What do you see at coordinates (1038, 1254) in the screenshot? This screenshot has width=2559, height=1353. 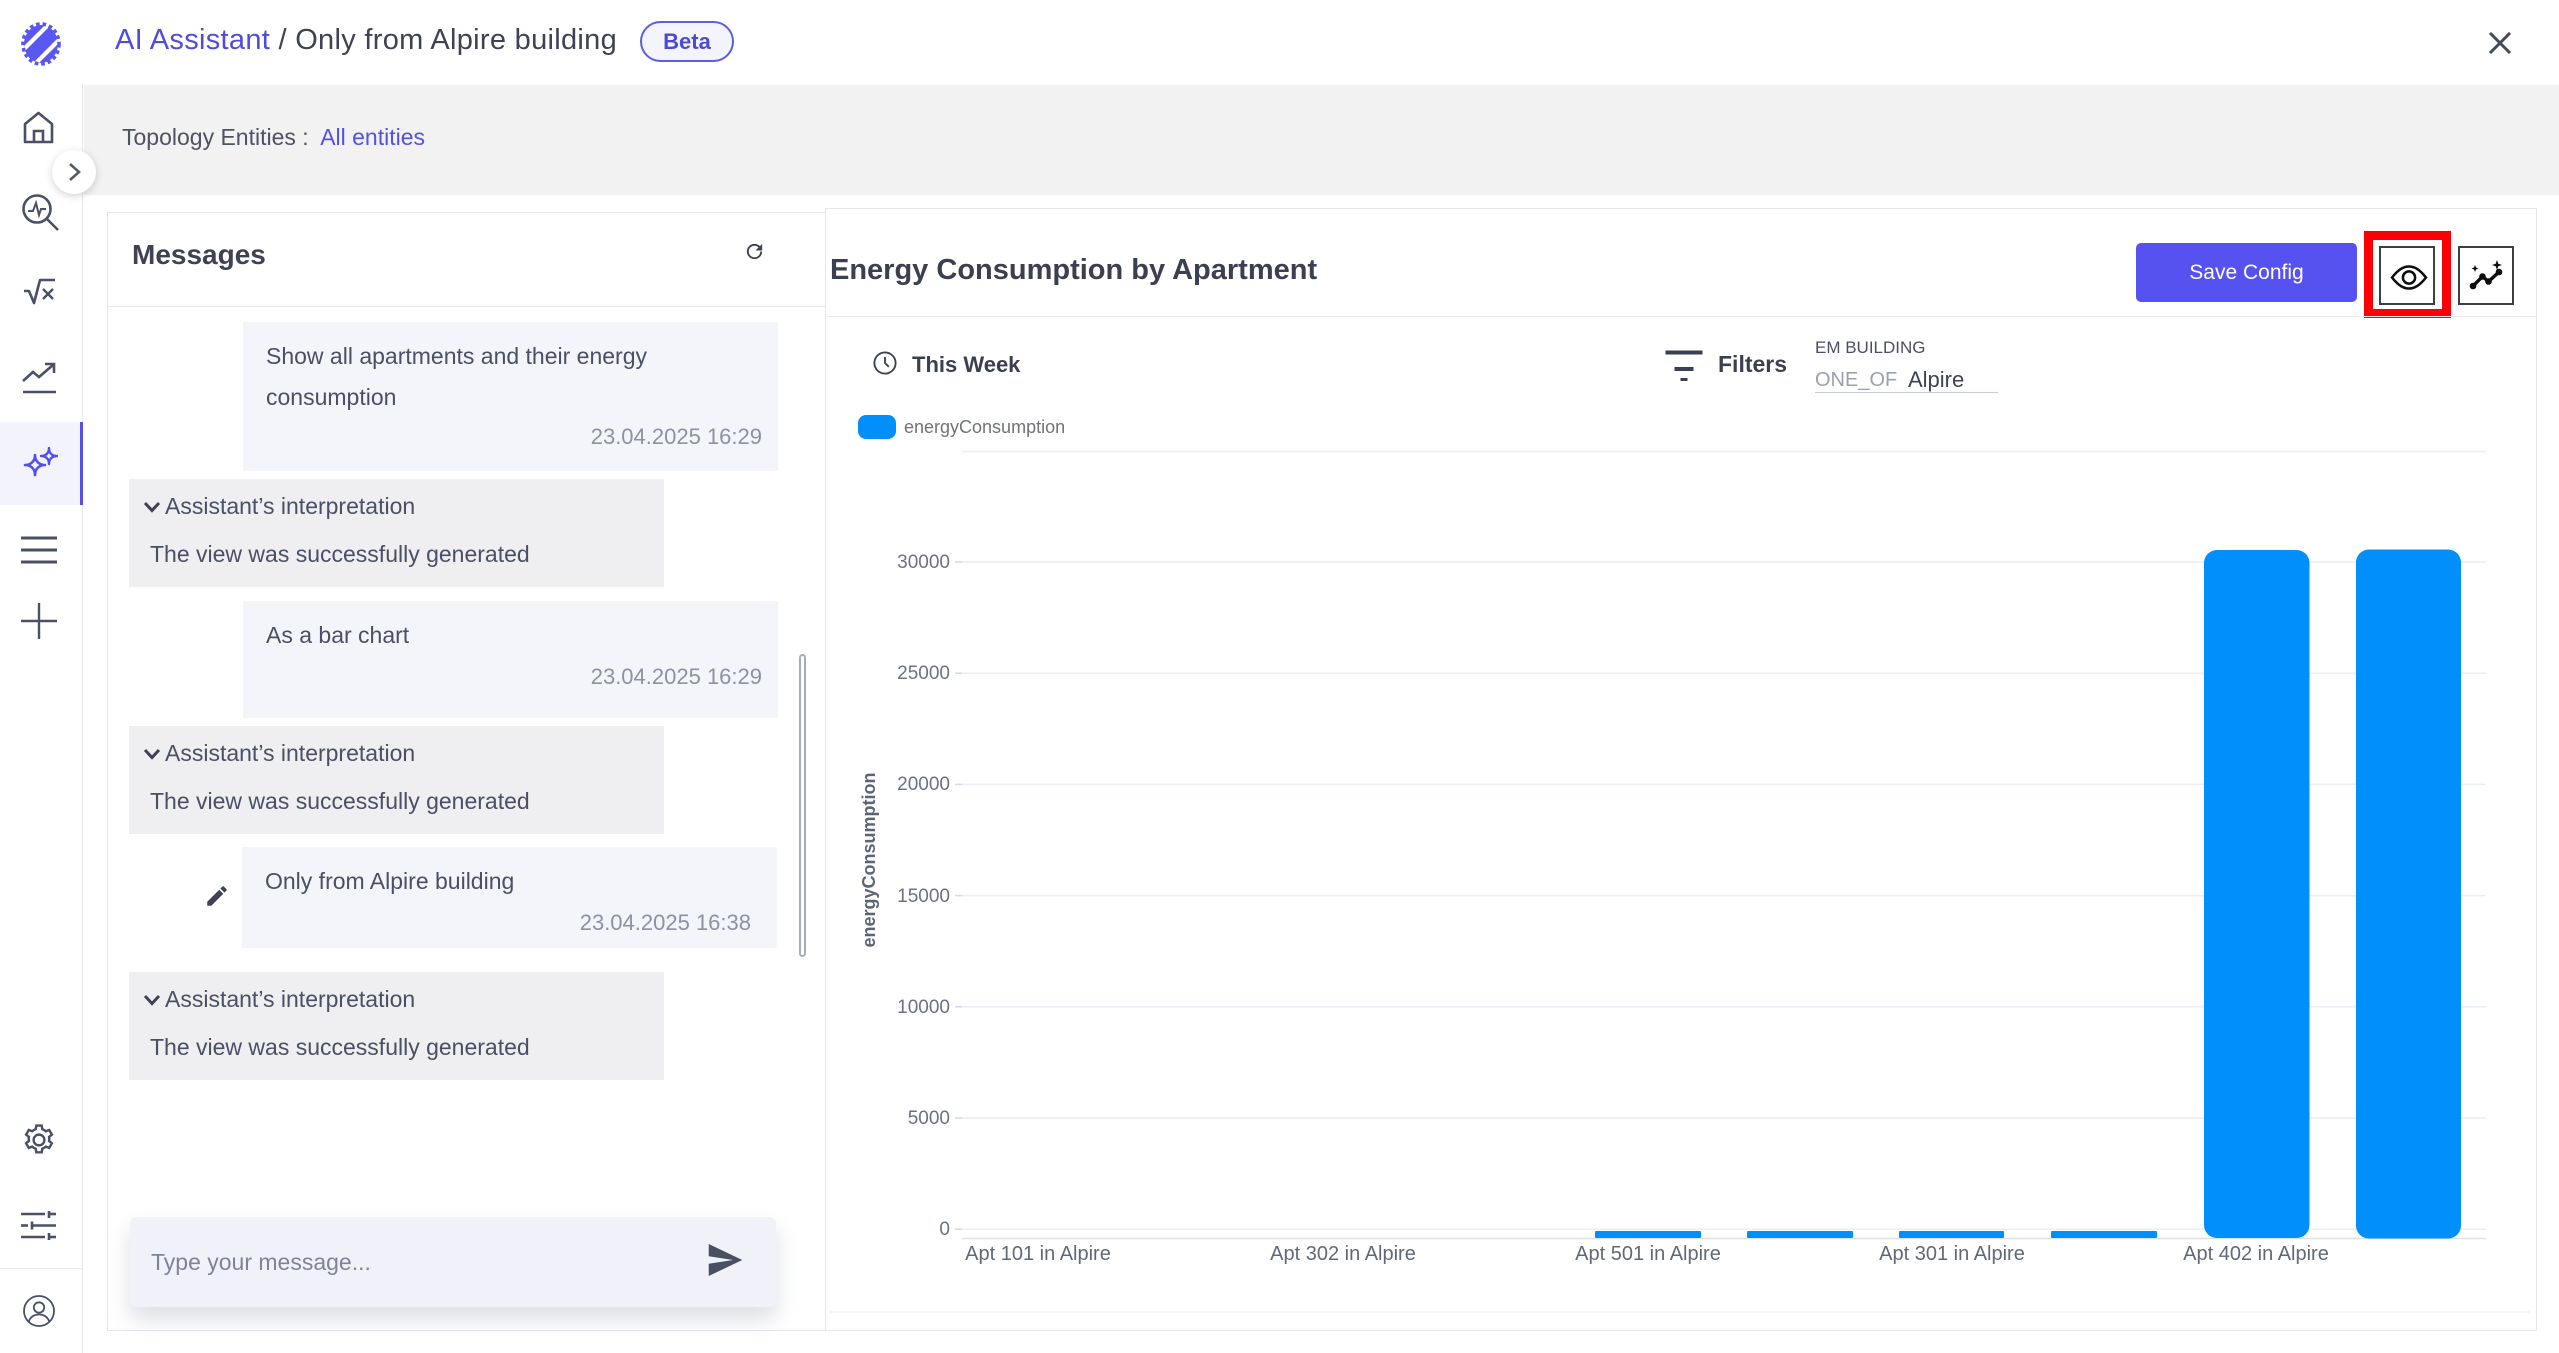 I see `svg-text: Apt 101 in Alpire` at bounding box center [1038, 1254].